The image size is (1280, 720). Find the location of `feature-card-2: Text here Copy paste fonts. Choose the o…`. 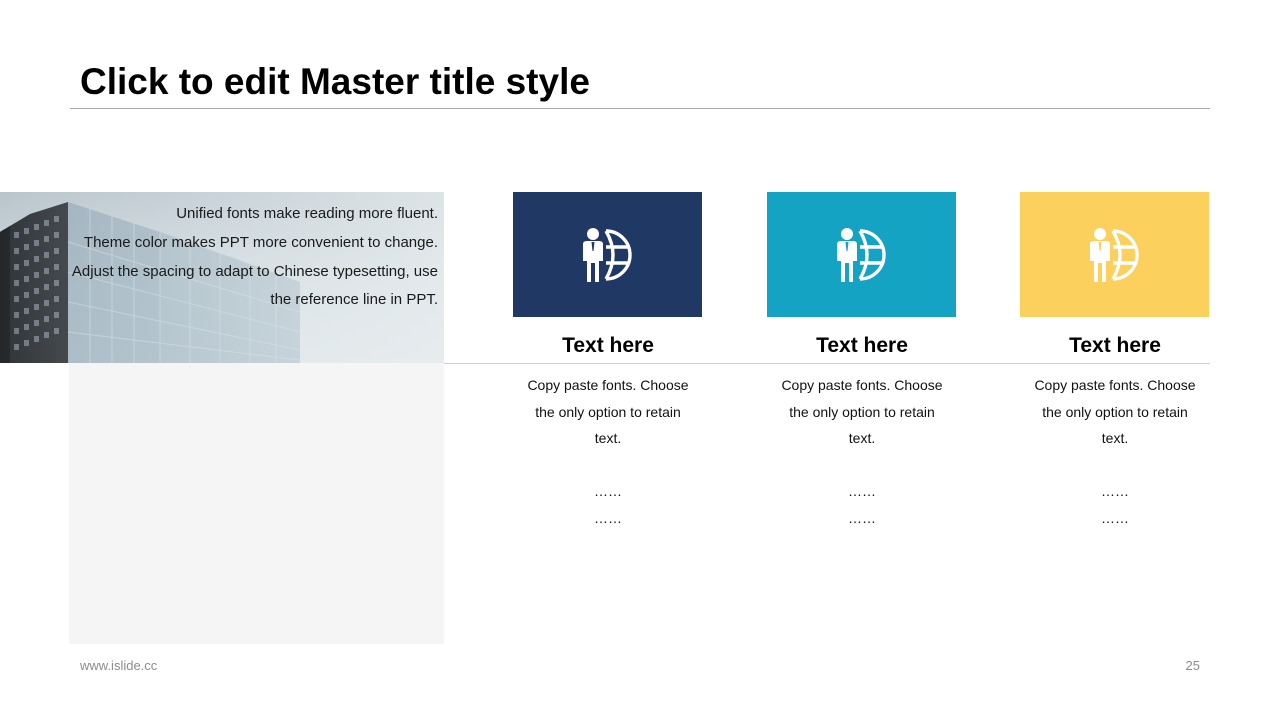

feature-card-2: Text here Copy paste fonts. Choose the o… is located at coordinates (862, 361).